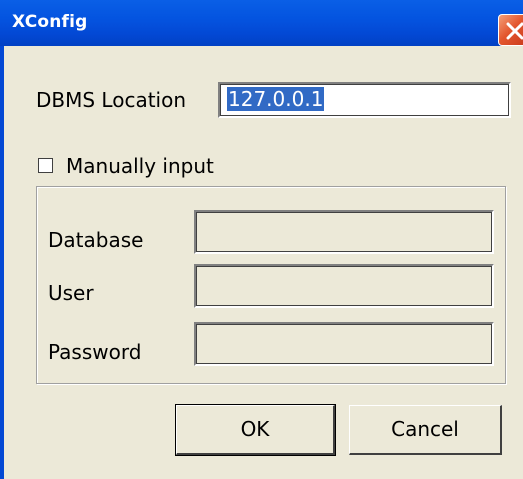  I want to click on dbms-location-label: DBMS Location, so click(111, 100).